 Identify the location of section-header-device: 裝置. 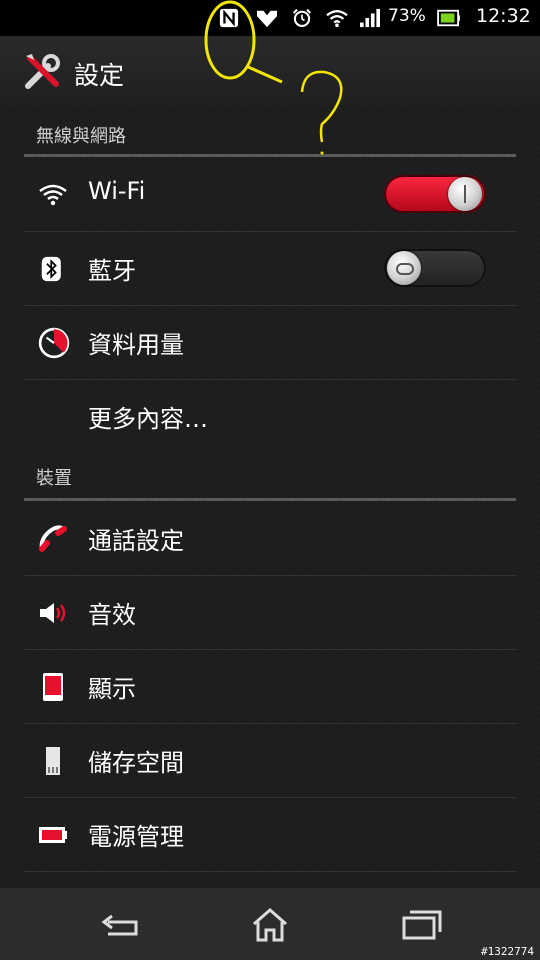
(54, 478).